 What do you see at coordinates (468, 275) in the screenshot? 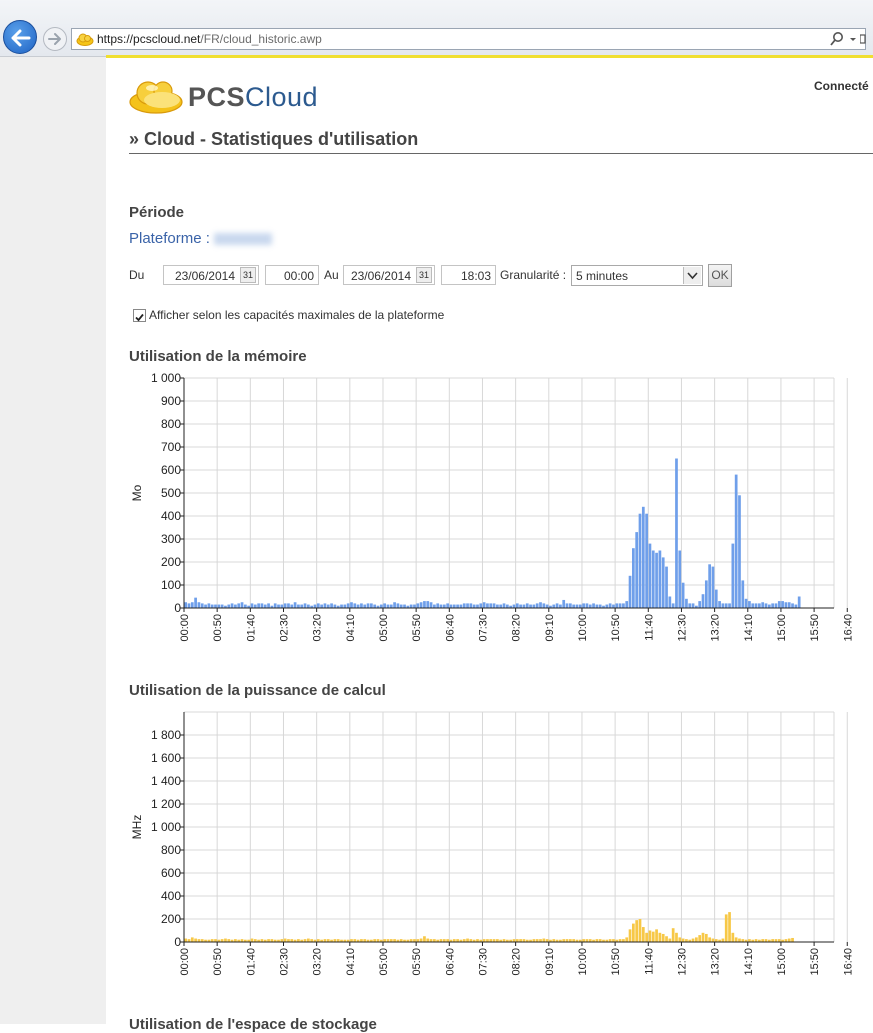
I see `to-time-input: 18:03` at bounding box center [468, 275].